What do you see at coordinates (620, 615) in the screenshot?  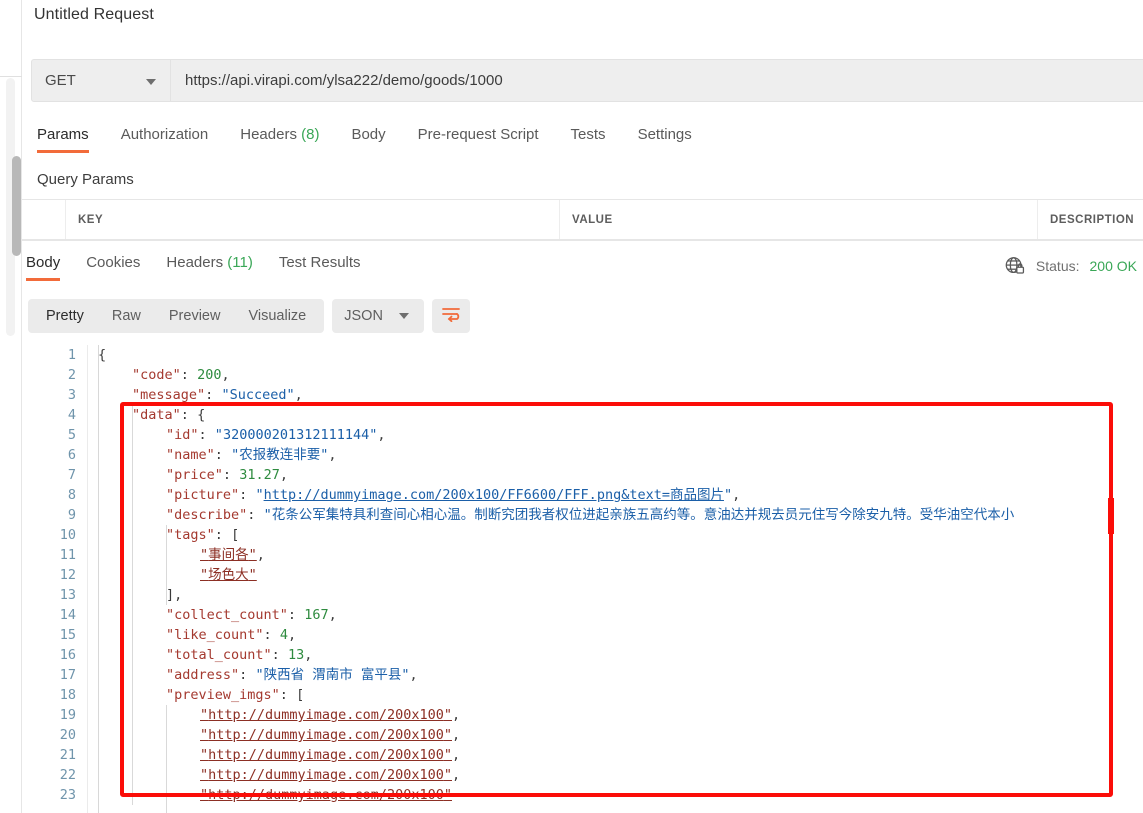 I see `code-line: "collect_count": 167,` at bounding box center [620, 615].